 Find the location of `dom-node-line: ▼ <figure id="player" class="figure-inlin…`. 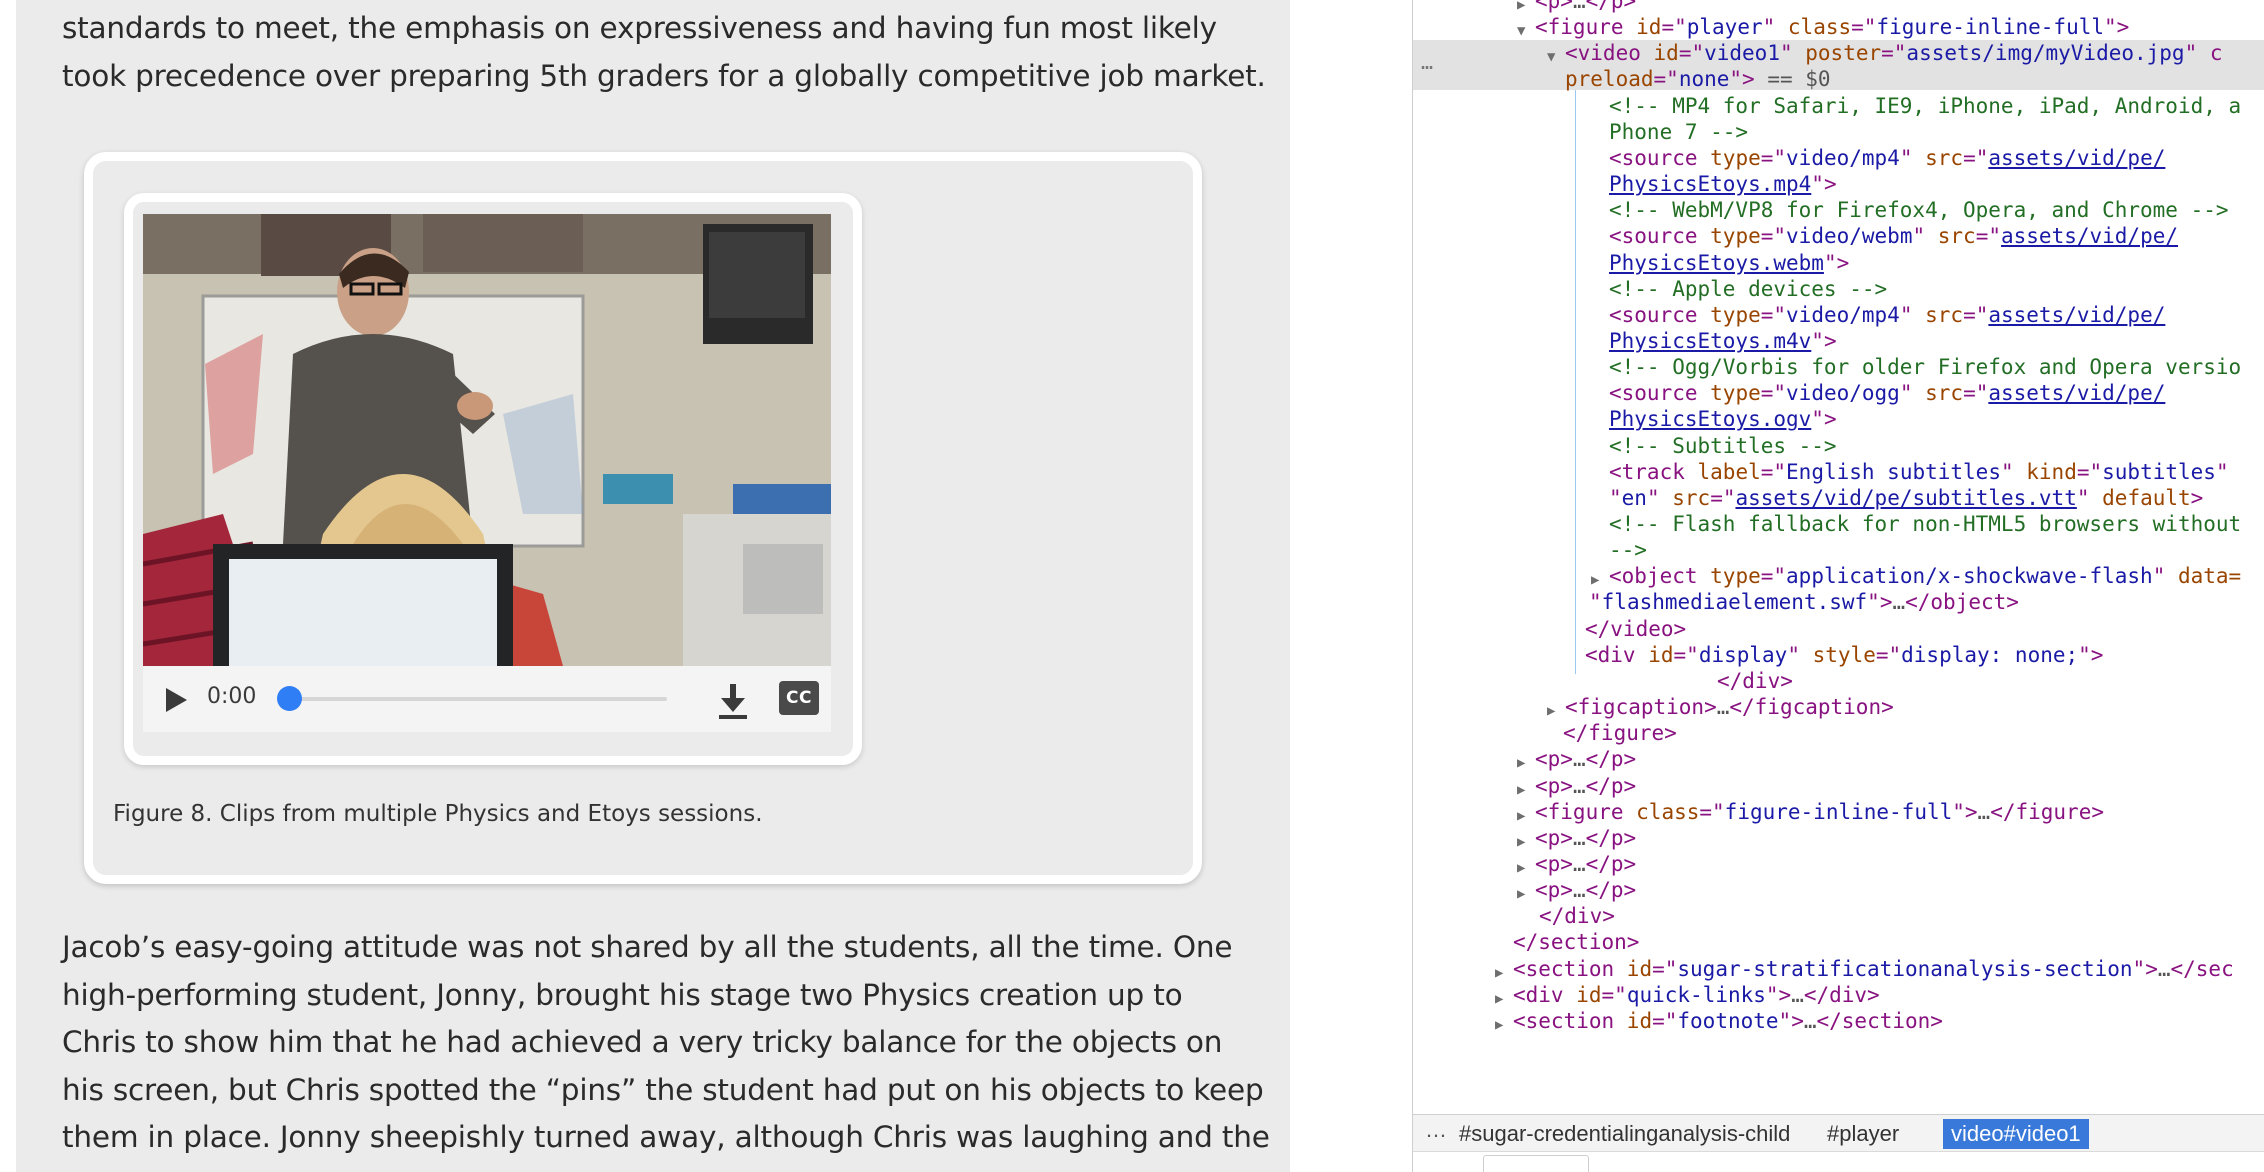

dom-node-line: ▼ <figure id="player" class="figure-inlin… is located at coordinates (1838, 27).